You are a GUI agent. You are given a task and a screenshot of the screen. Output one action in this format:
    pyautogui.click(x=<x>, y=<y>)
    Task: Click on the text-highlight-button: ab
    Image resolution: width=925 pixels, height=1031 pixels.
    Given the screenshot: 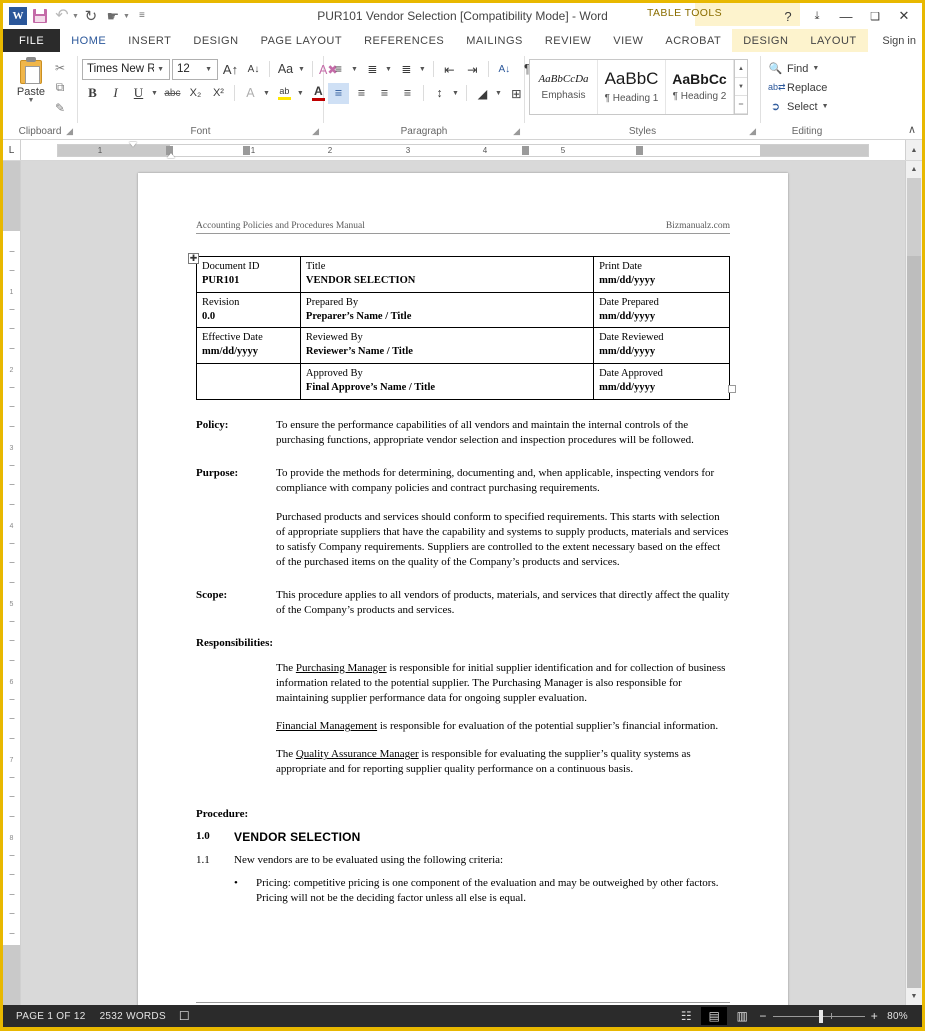 What is the action you would take?
    pyautogui.click(x=284, y=93)
    